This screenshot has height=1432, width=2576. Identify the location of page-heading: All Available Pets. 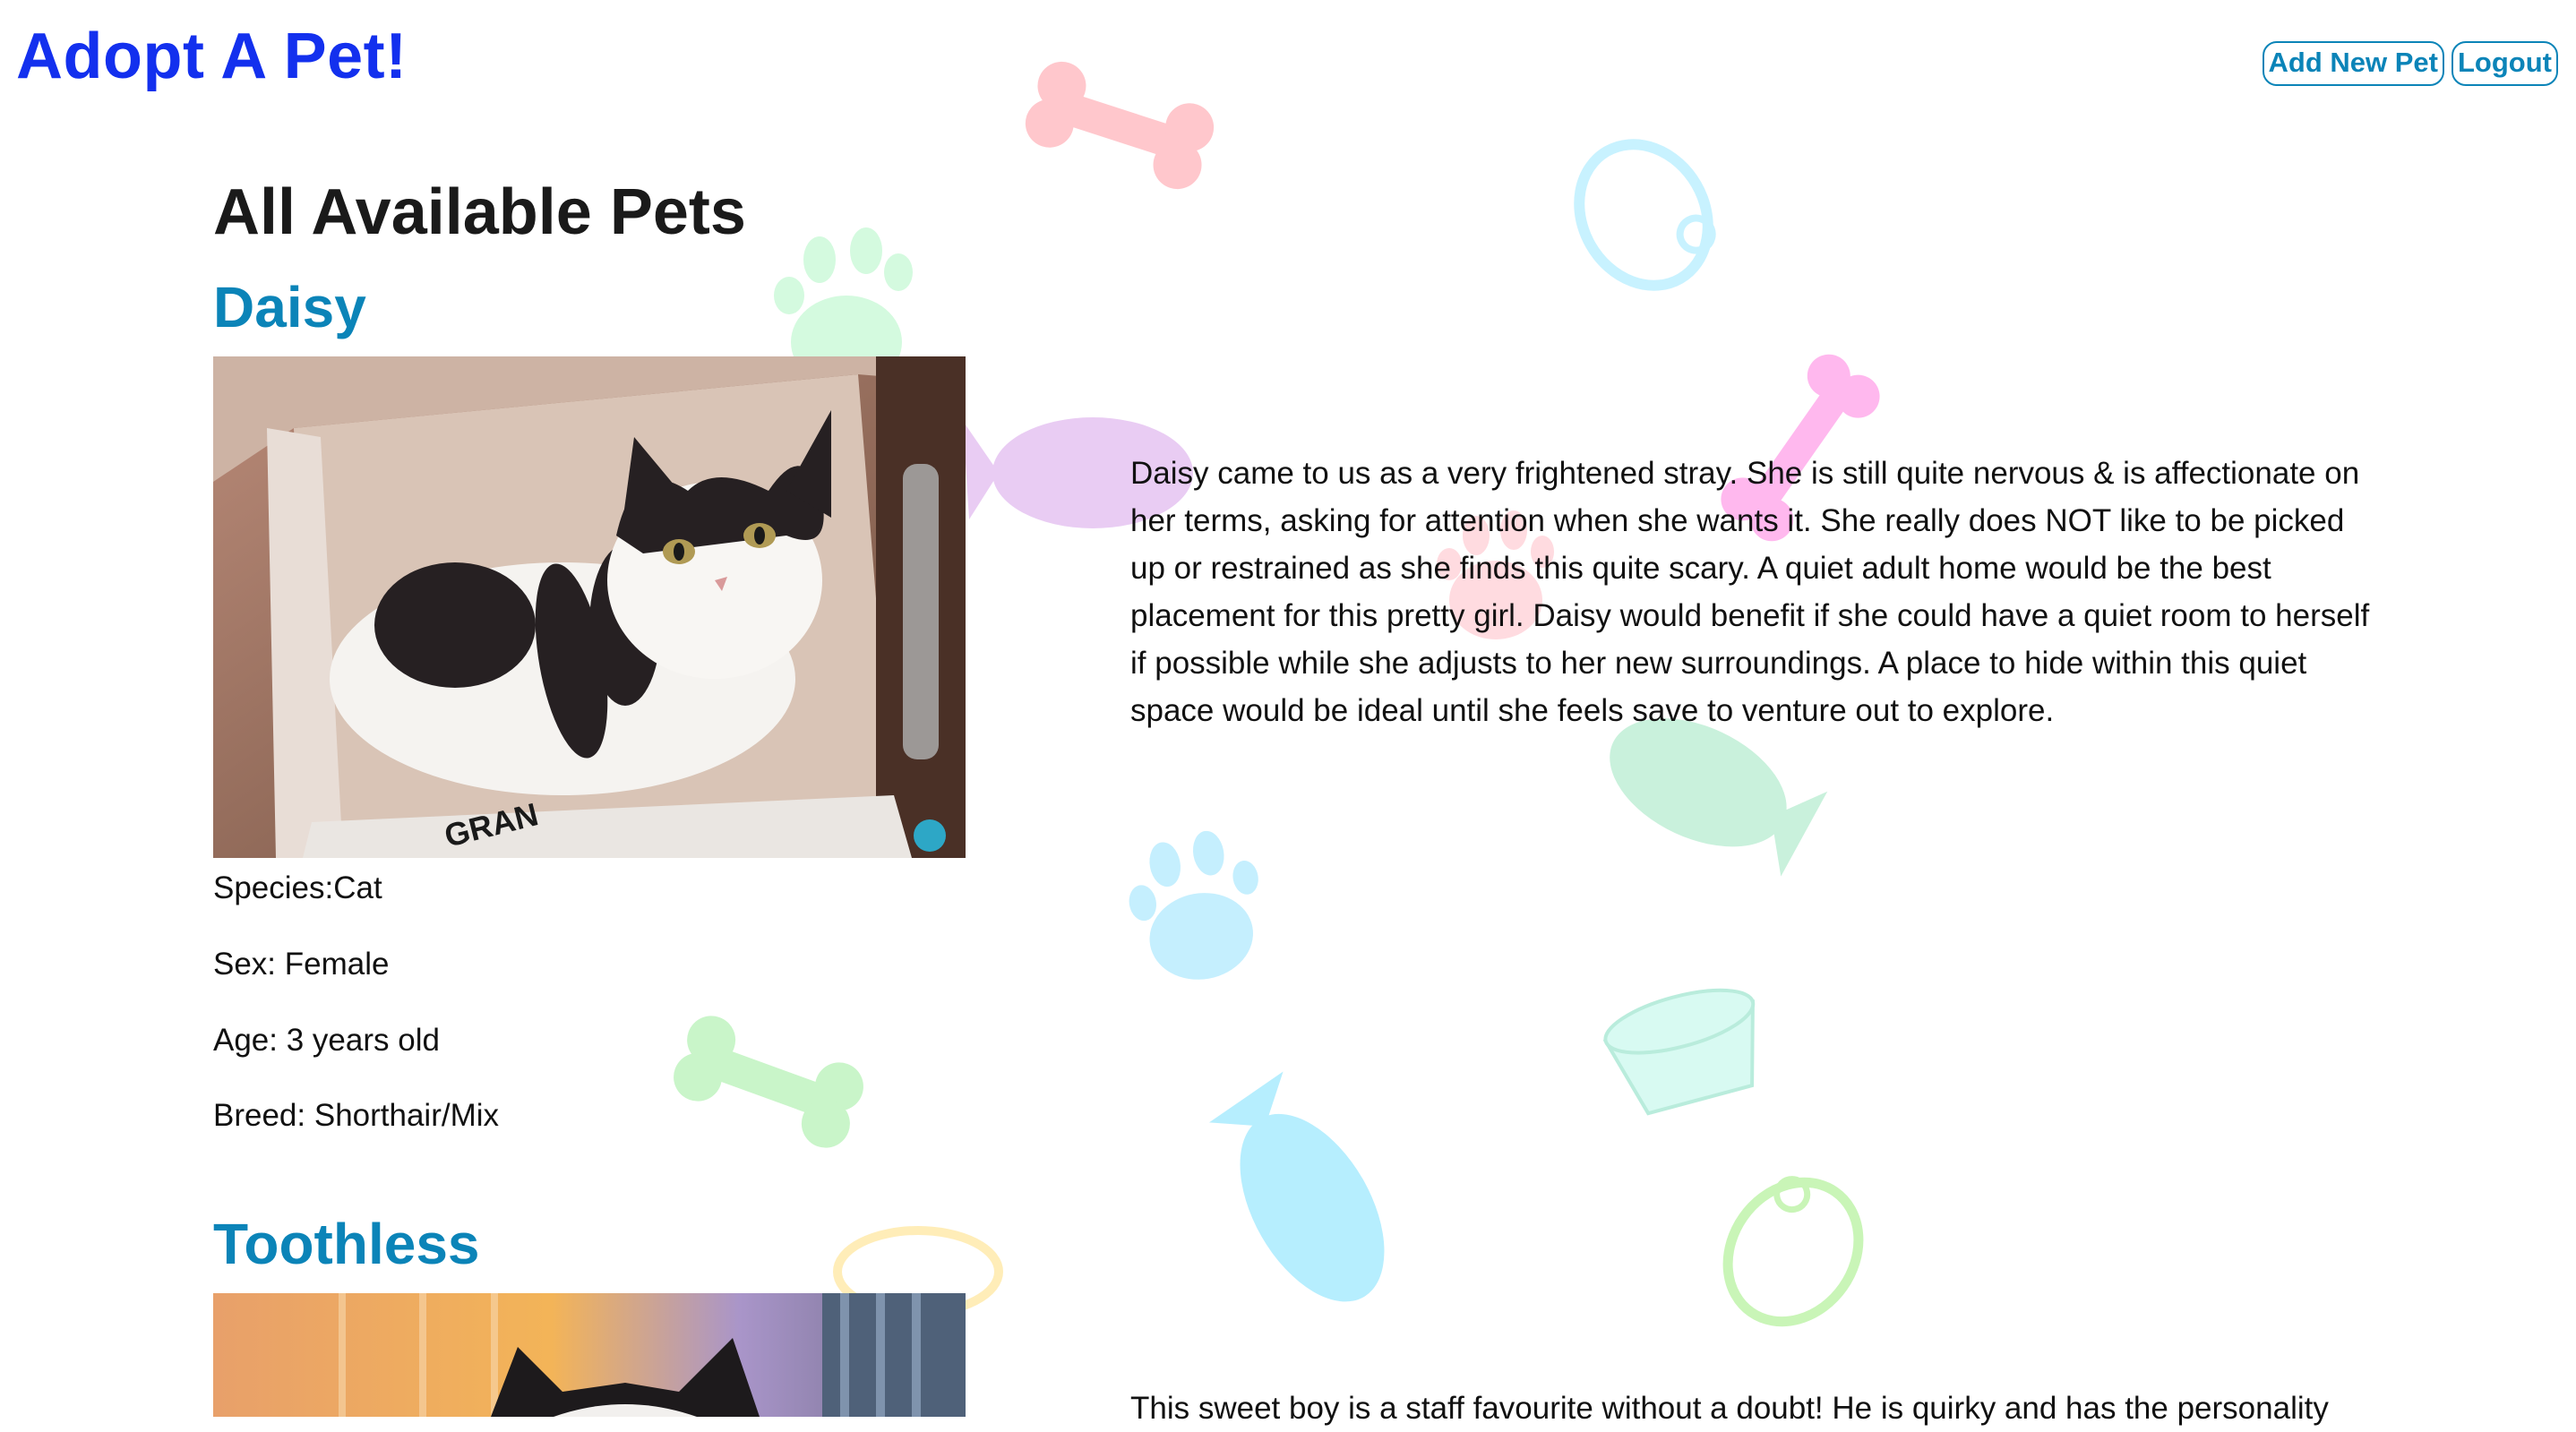
(479, 212).